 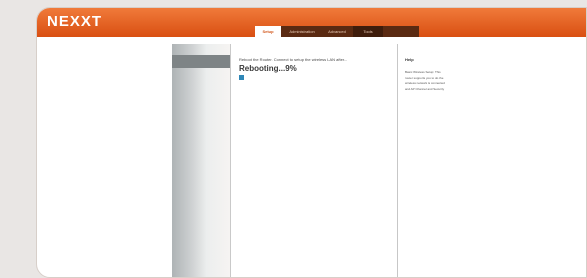 What do you see at coordinates (268, 31) in the screenshot?
I see `tab-setup: Setup` at bounding box center [268, 31].